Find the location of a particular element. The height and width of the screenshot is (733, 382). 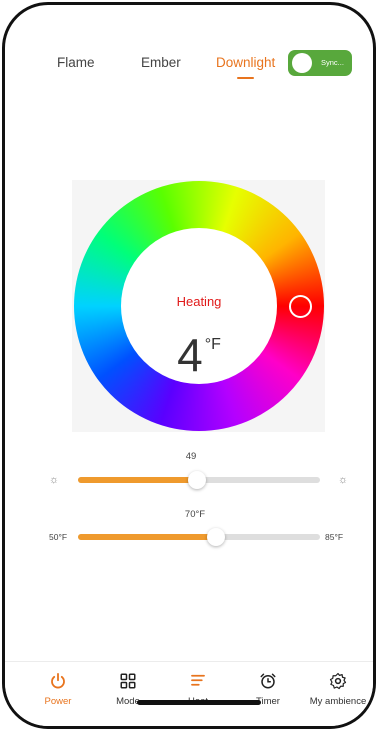

temperature-unit: °F is located at coordinates (212, 344).